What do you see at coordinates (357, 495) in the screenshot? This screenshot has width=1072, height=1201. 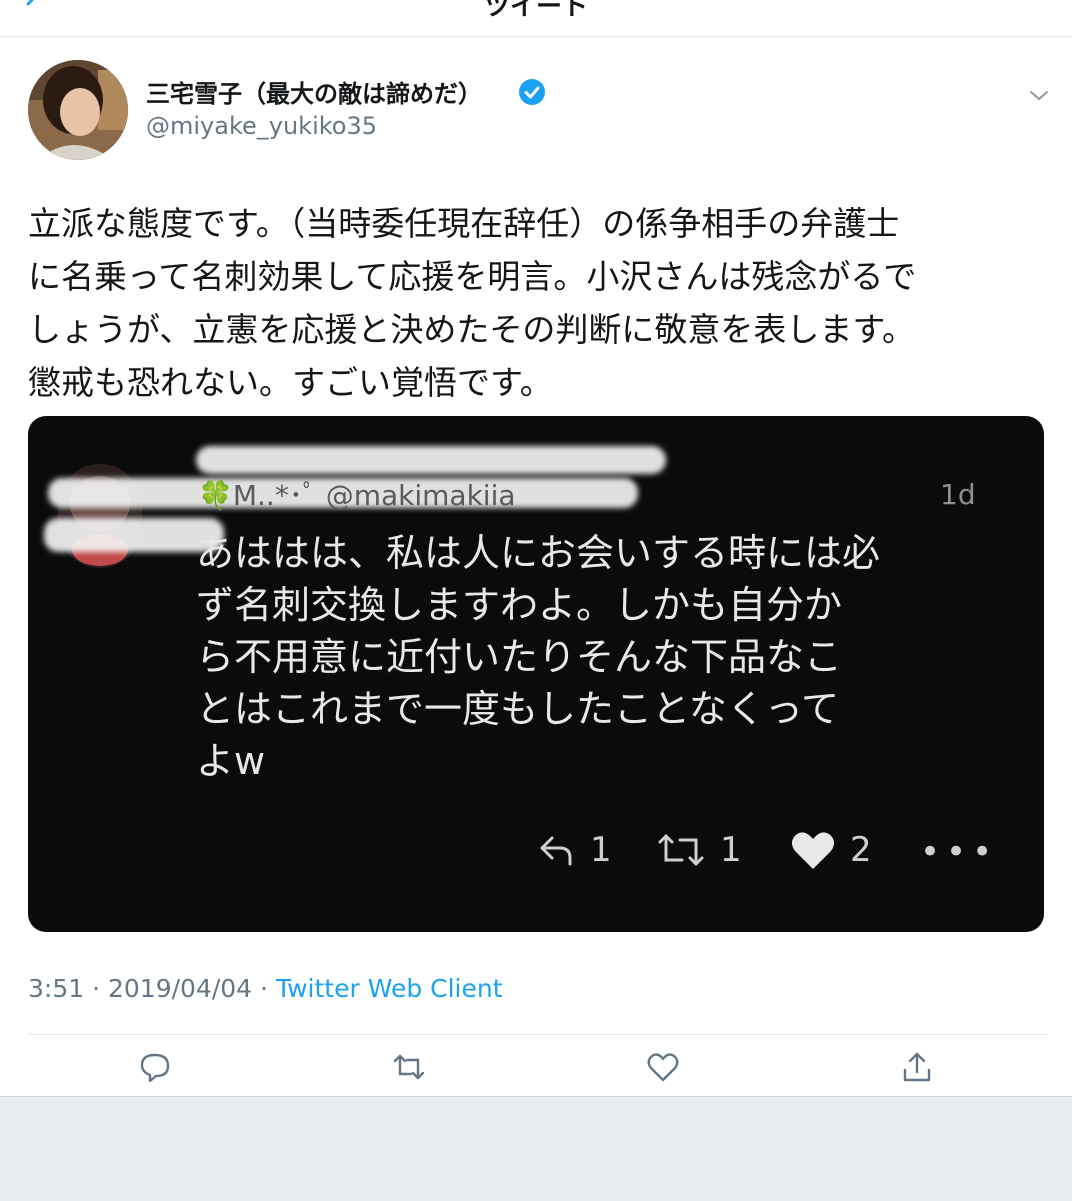 I see `embedded-author: 🍀M..*･ﾟ @makimakiia` at bounding box center [357, 495].